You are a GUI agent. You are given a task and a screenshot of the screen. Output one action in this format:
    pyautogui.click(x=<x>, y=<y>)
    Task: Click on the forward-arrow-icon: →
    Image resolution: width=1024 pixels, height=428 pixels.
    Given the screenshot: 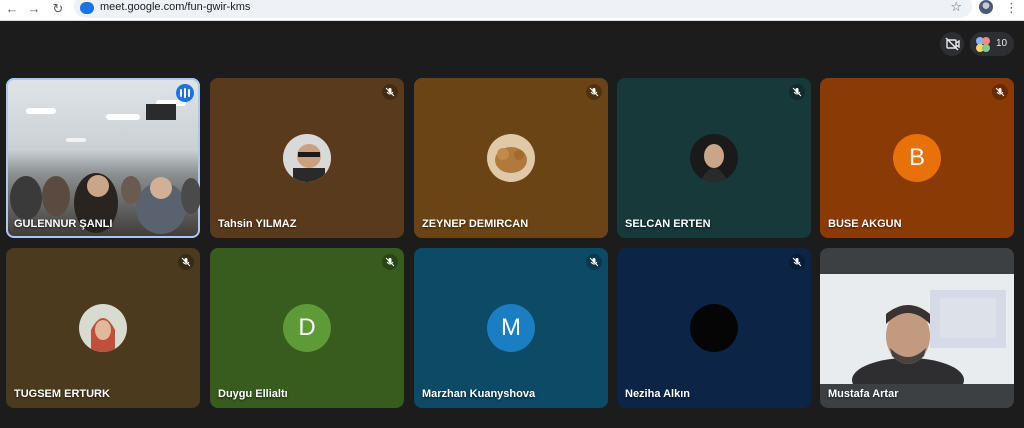 What is the action you would take?
    pyautogui.click(x=34, y=9)
    